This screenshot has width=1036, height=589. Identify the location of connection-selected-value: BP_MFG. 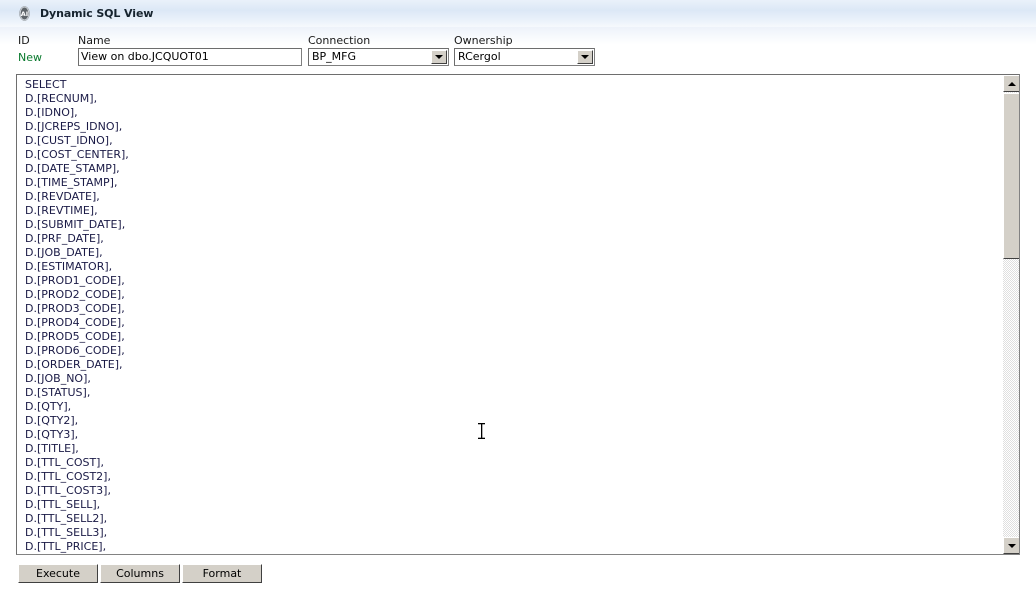
(334, 56).